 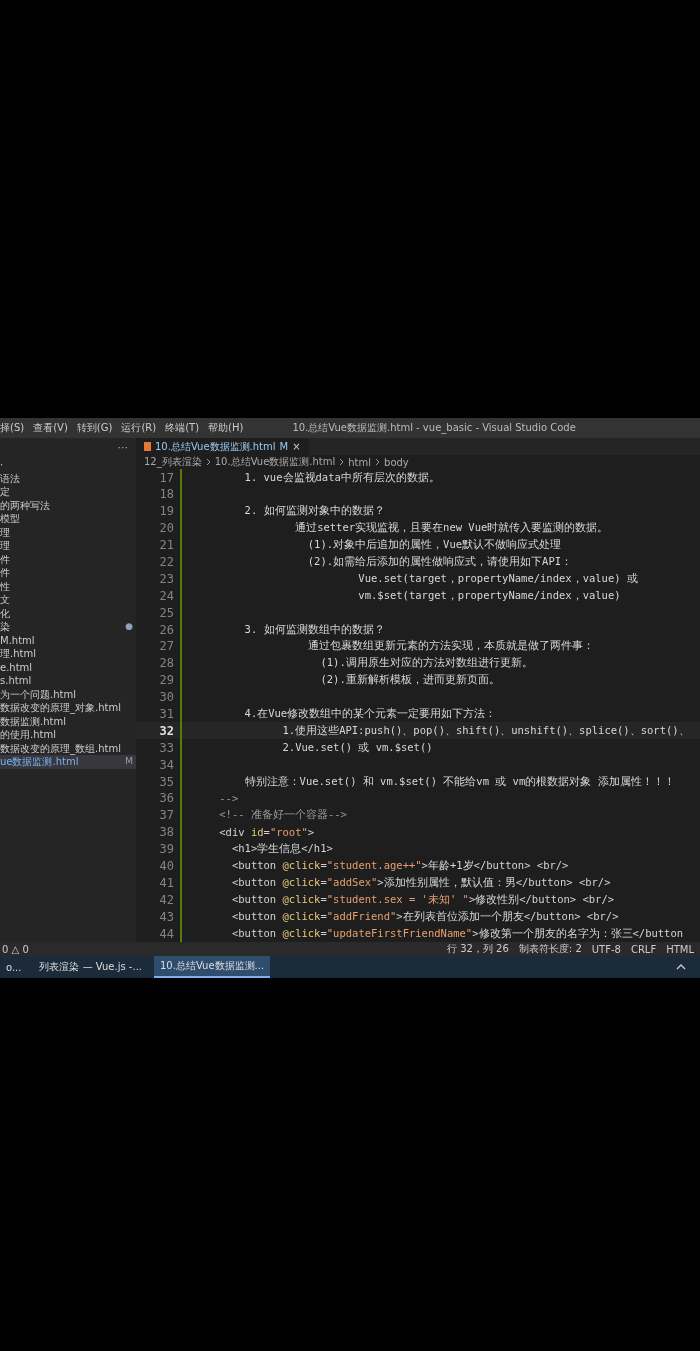 I want to click on status-item: HTML, so click(x=680, y=949).